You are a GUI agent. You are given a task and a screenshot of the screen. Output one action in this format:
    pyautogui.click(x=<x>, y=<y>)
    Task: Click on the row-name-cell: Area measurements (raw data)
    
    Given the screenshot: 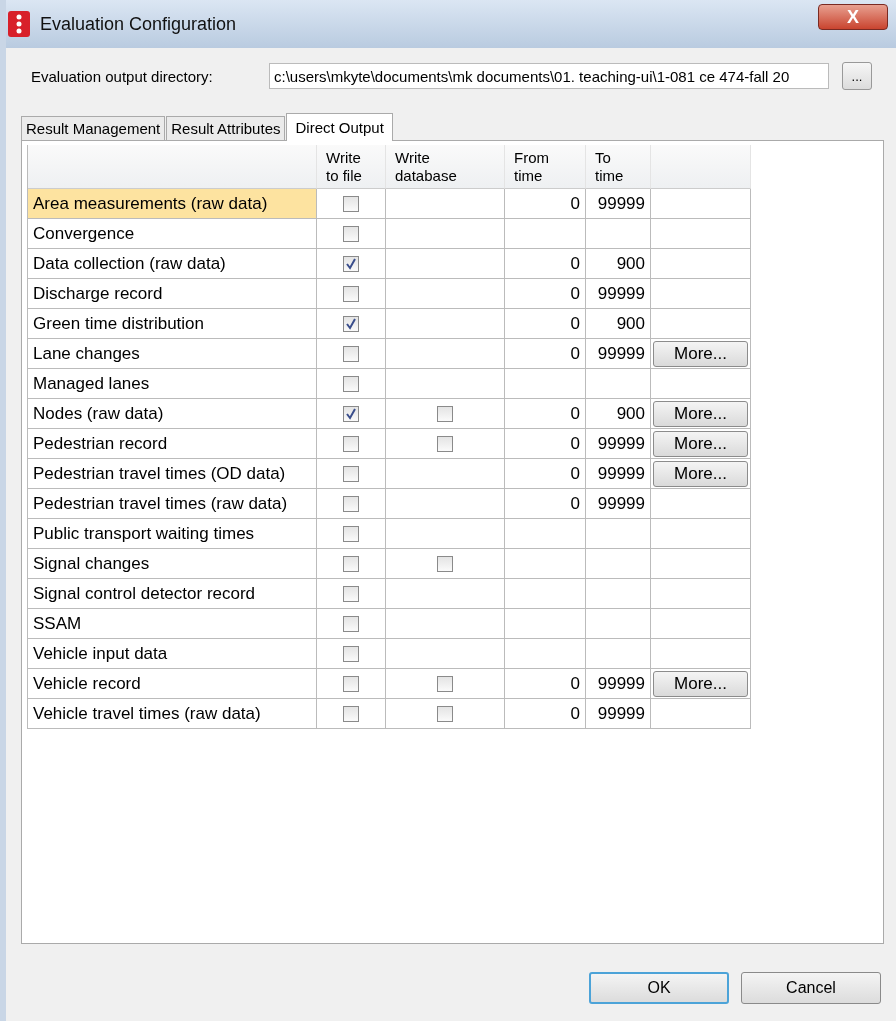 What is the action you would take?
    pyautogui.click(x=172, y=204)
    